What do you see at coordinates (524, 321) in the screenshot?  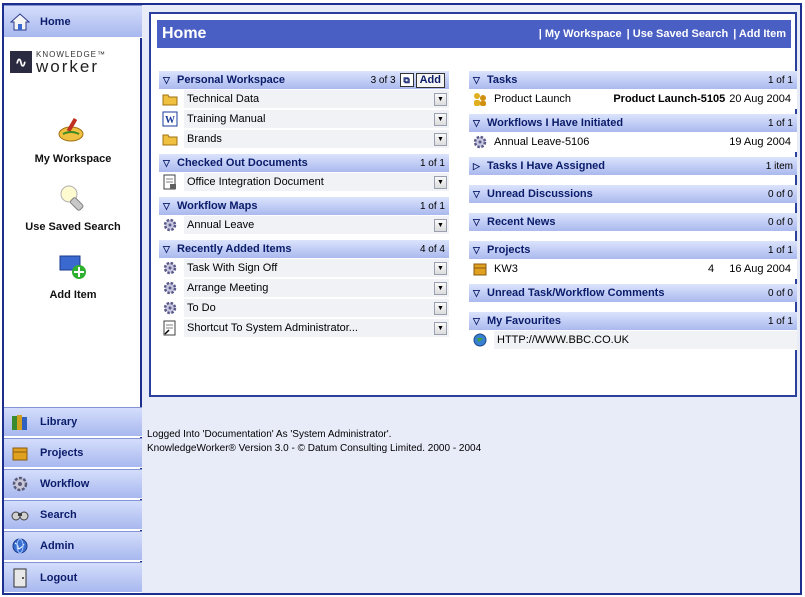 I see `section-title: My Favourites` at bounding box center [524, 321].